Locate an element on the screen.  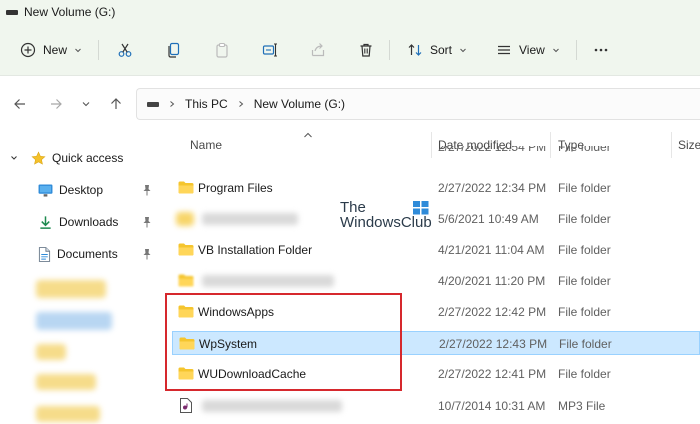
window-title: New Volume (G:) is located at coordinates (70, 12).